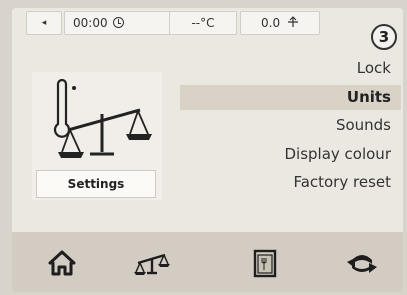  Describe the element at coordinates (290, 154) in the screenshot. I see `menu-item-display-colour: Display colour` at that location.